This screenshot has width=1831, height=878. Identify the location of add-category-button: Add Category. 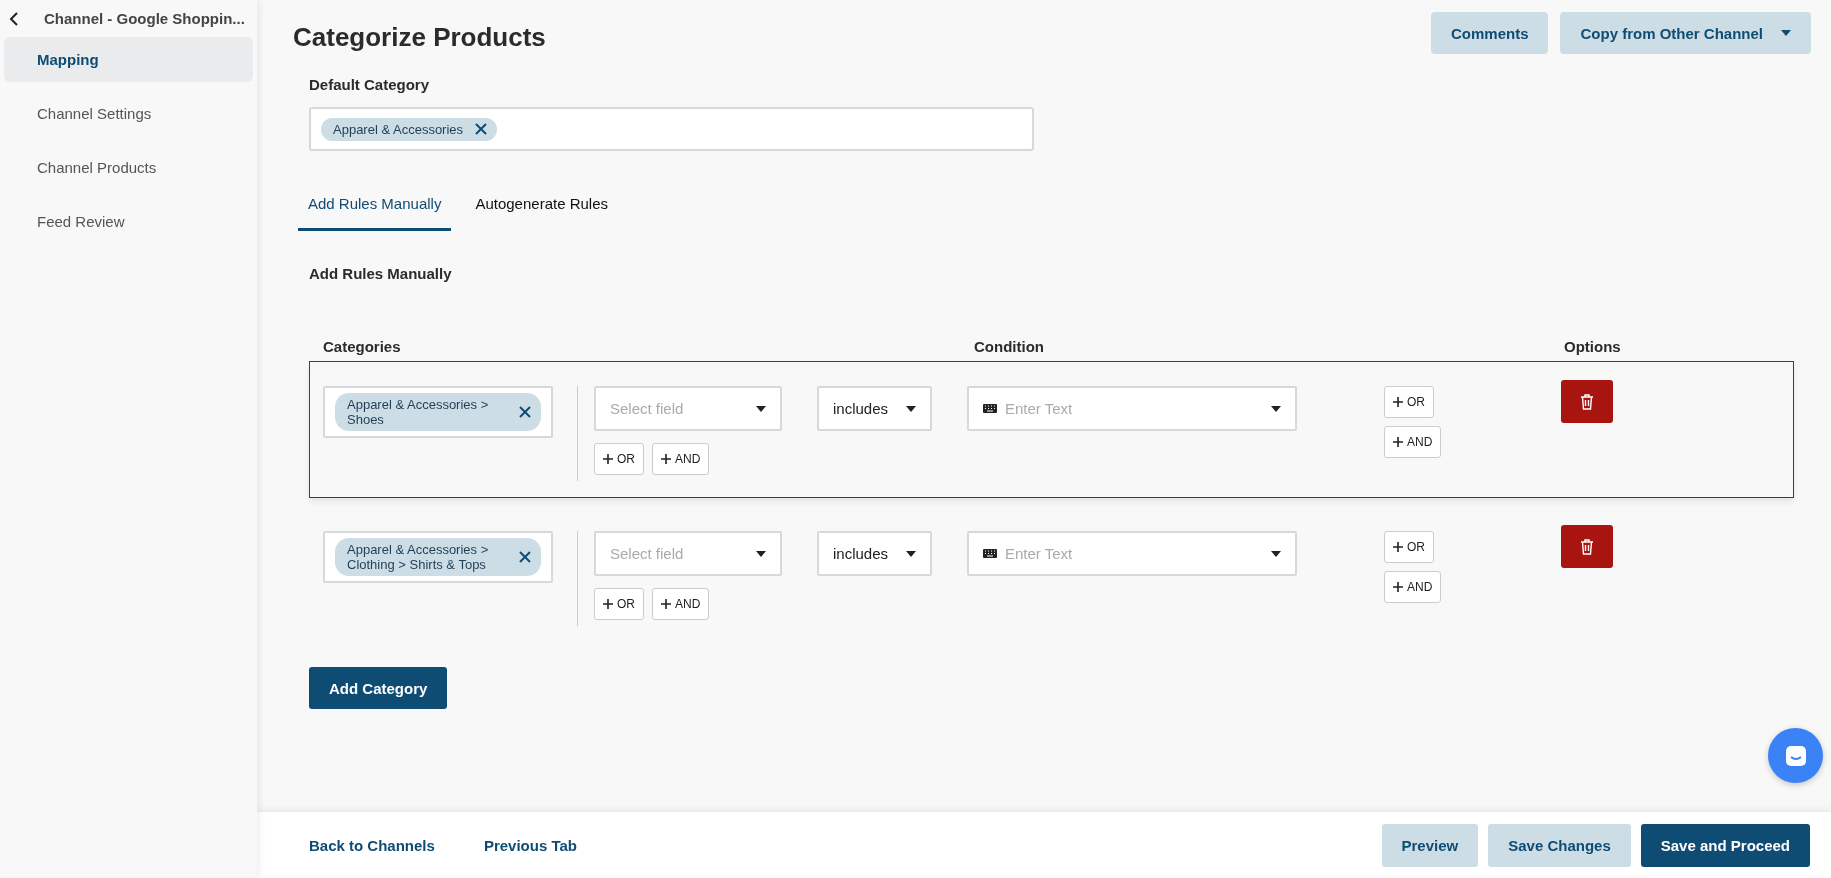
(378, 688).